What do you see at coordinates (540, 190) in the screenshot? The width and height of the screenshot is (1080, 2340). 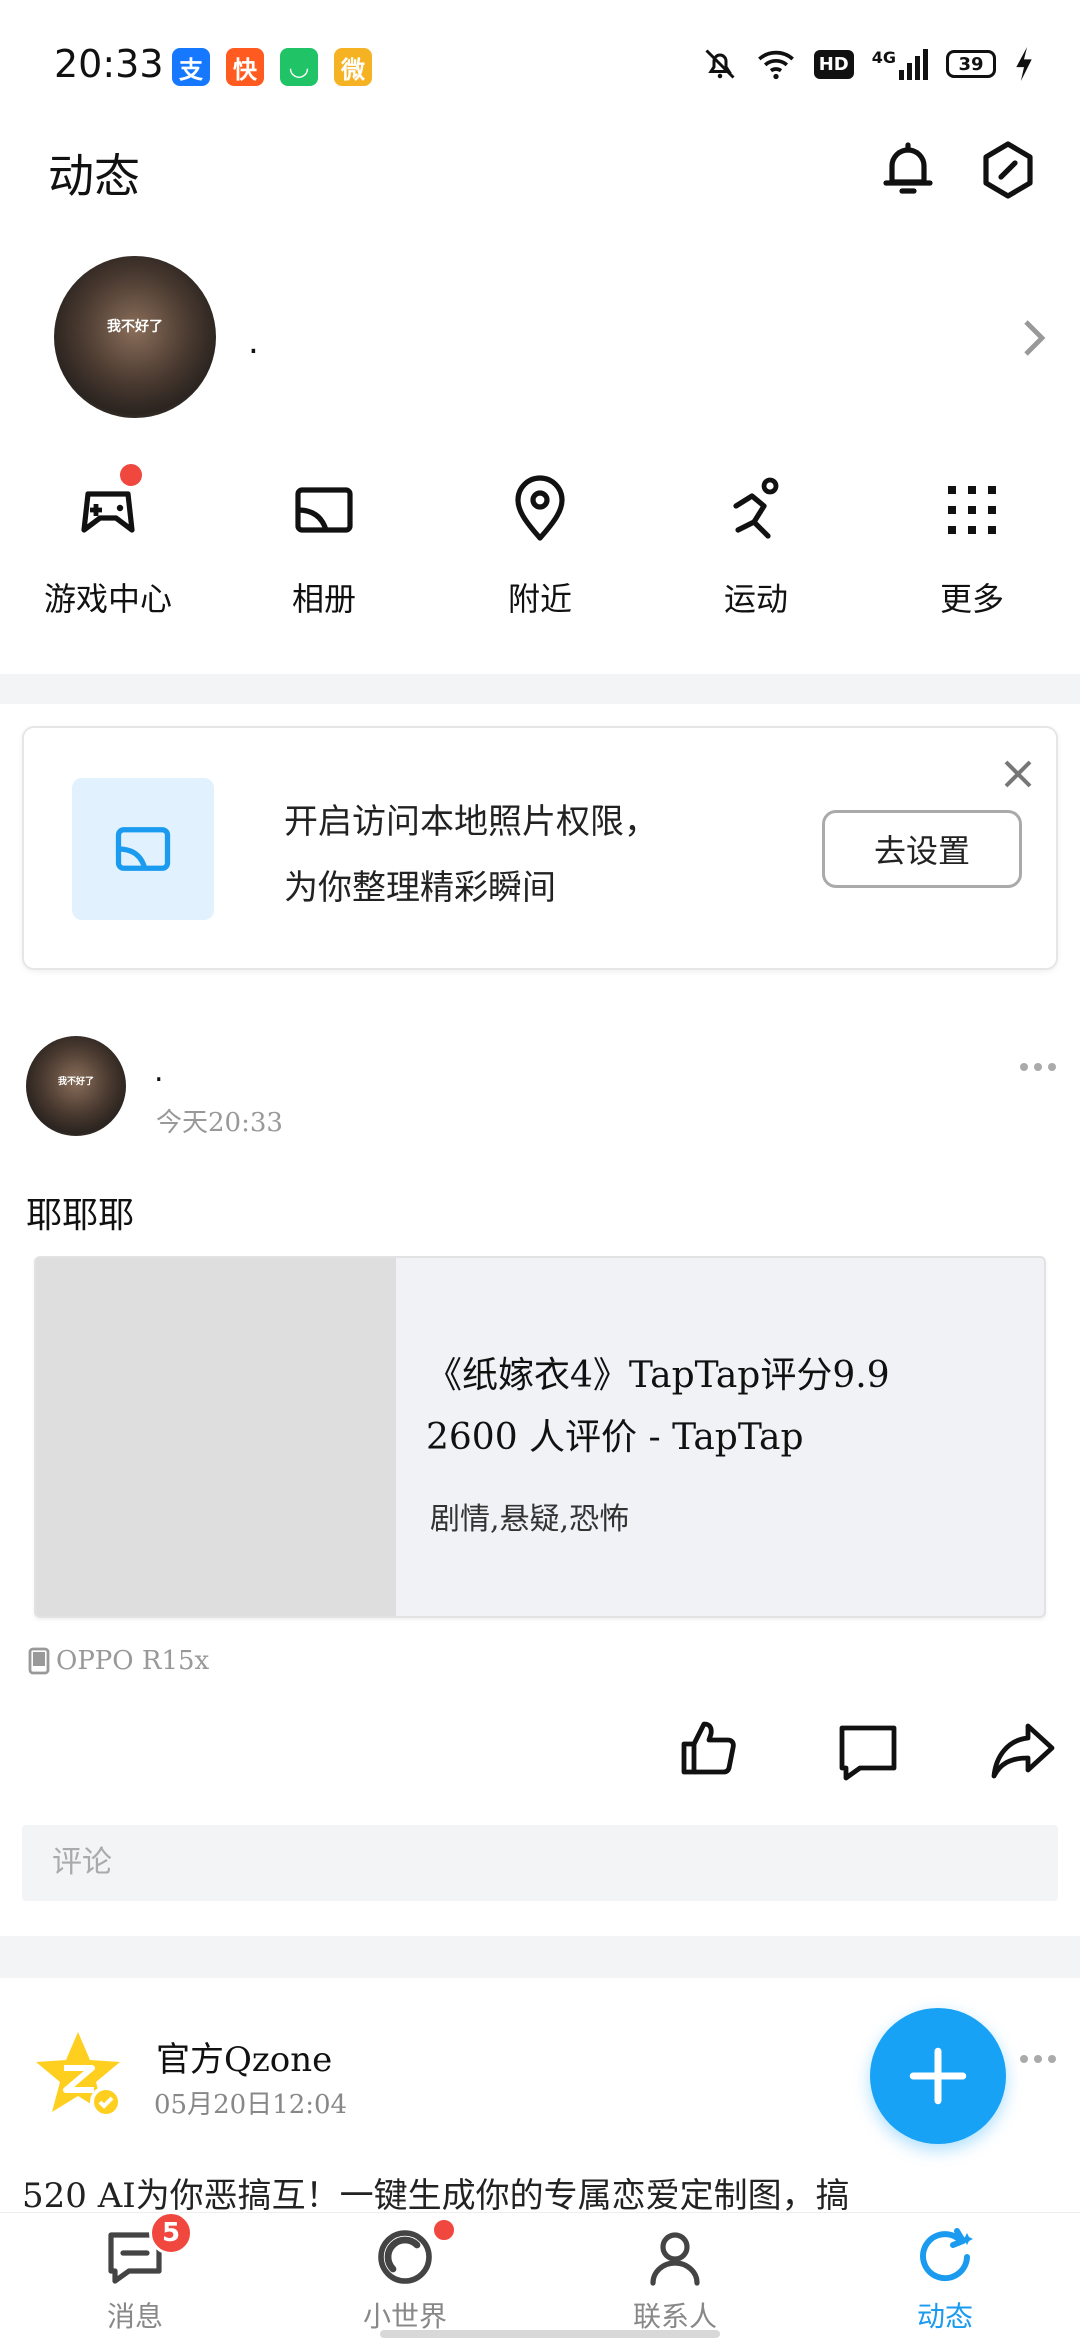 I see `header: 动态` at bounding box center [540, 190].